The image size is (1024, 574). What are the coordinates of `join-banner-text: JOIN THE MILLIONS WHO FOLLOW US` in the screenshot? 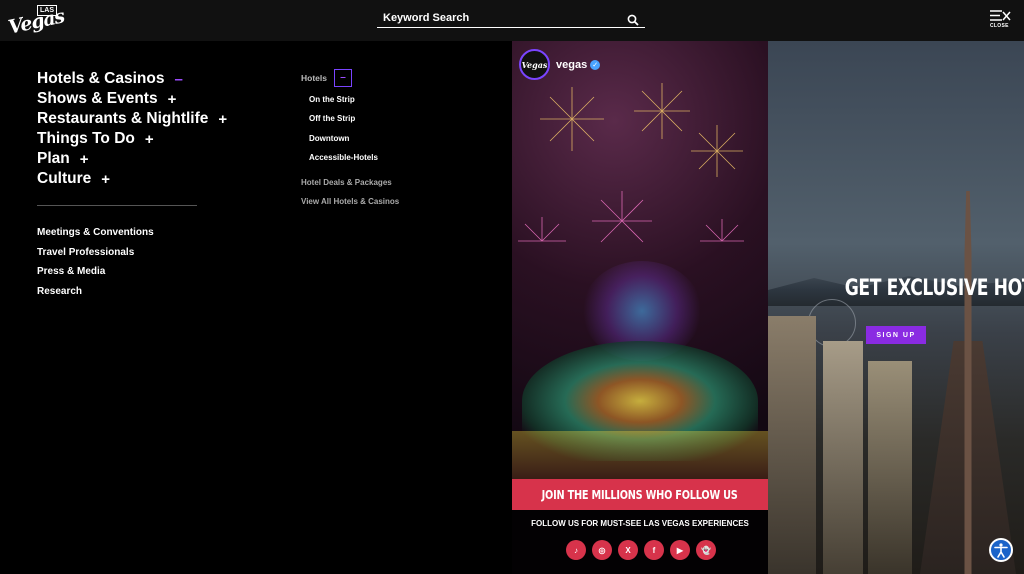 It's located at (640, 494).